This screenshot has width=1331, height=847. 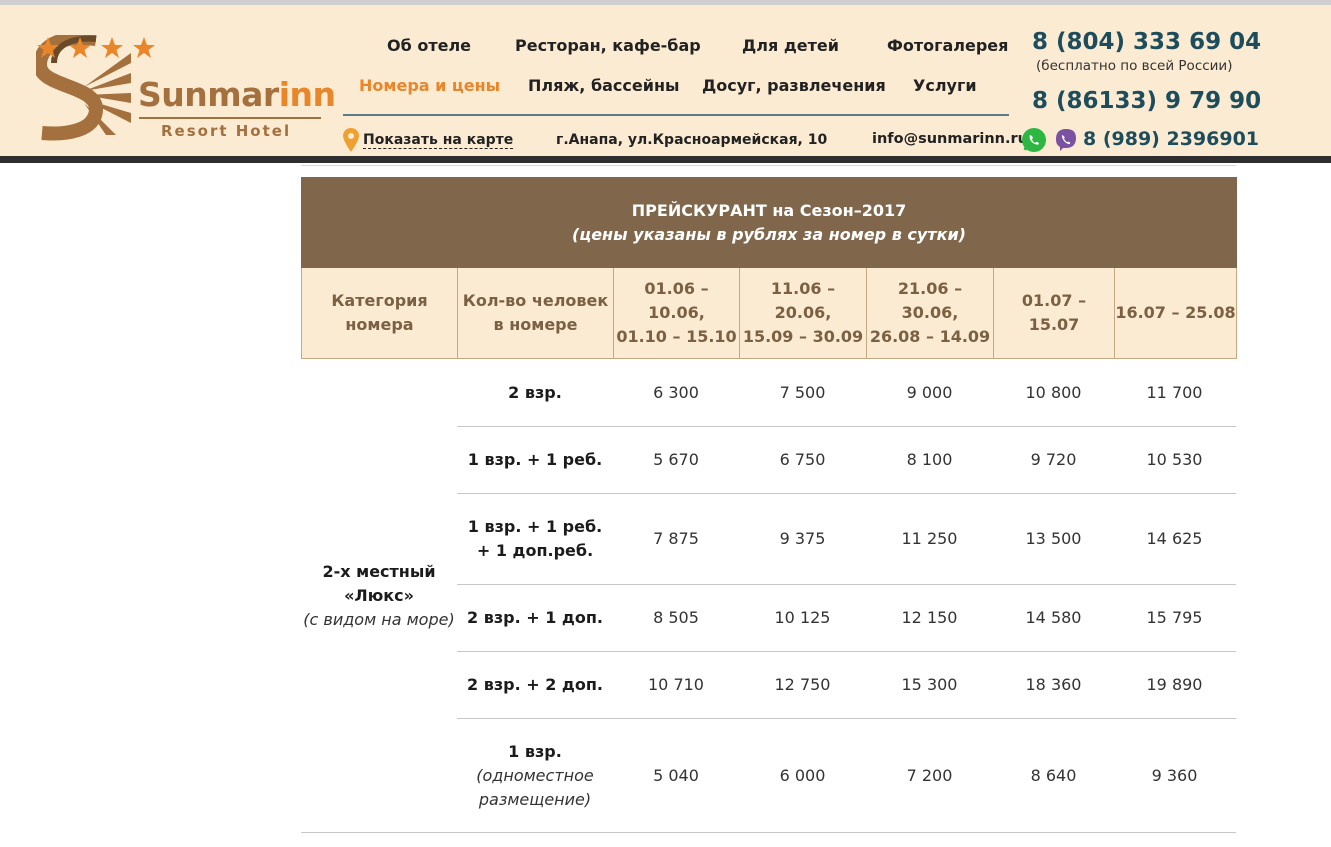 I want to click on phone-main-note: (бесплатно по всей России), so click(x=1134, y=66).